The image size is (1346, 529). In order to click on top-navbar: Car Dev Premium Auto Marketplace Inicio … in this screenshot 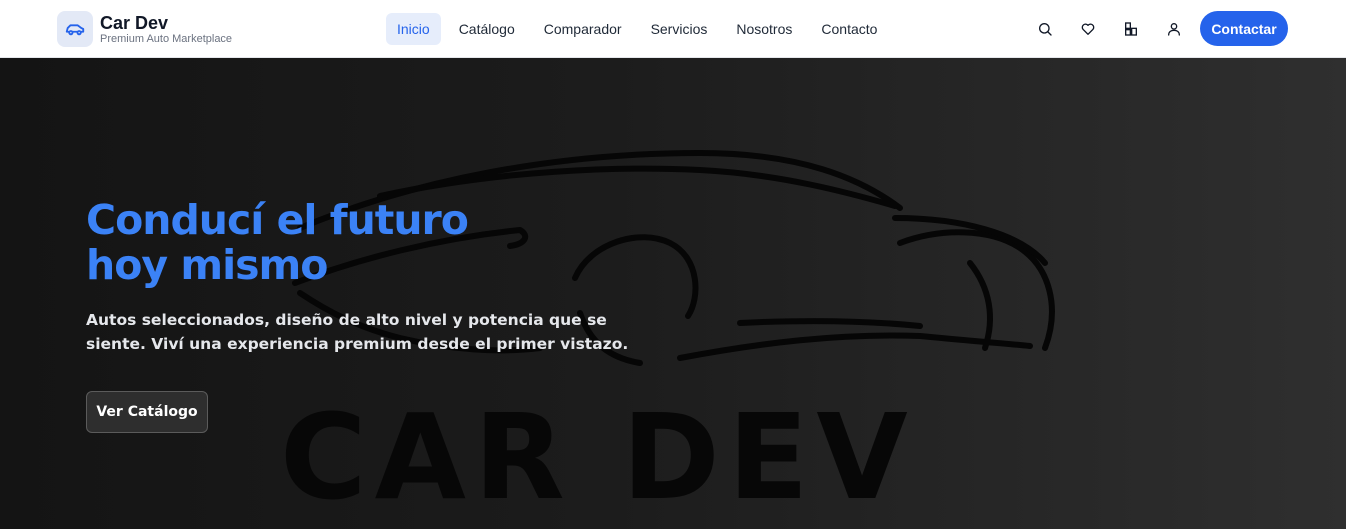, I will do `click(673, 29)`.